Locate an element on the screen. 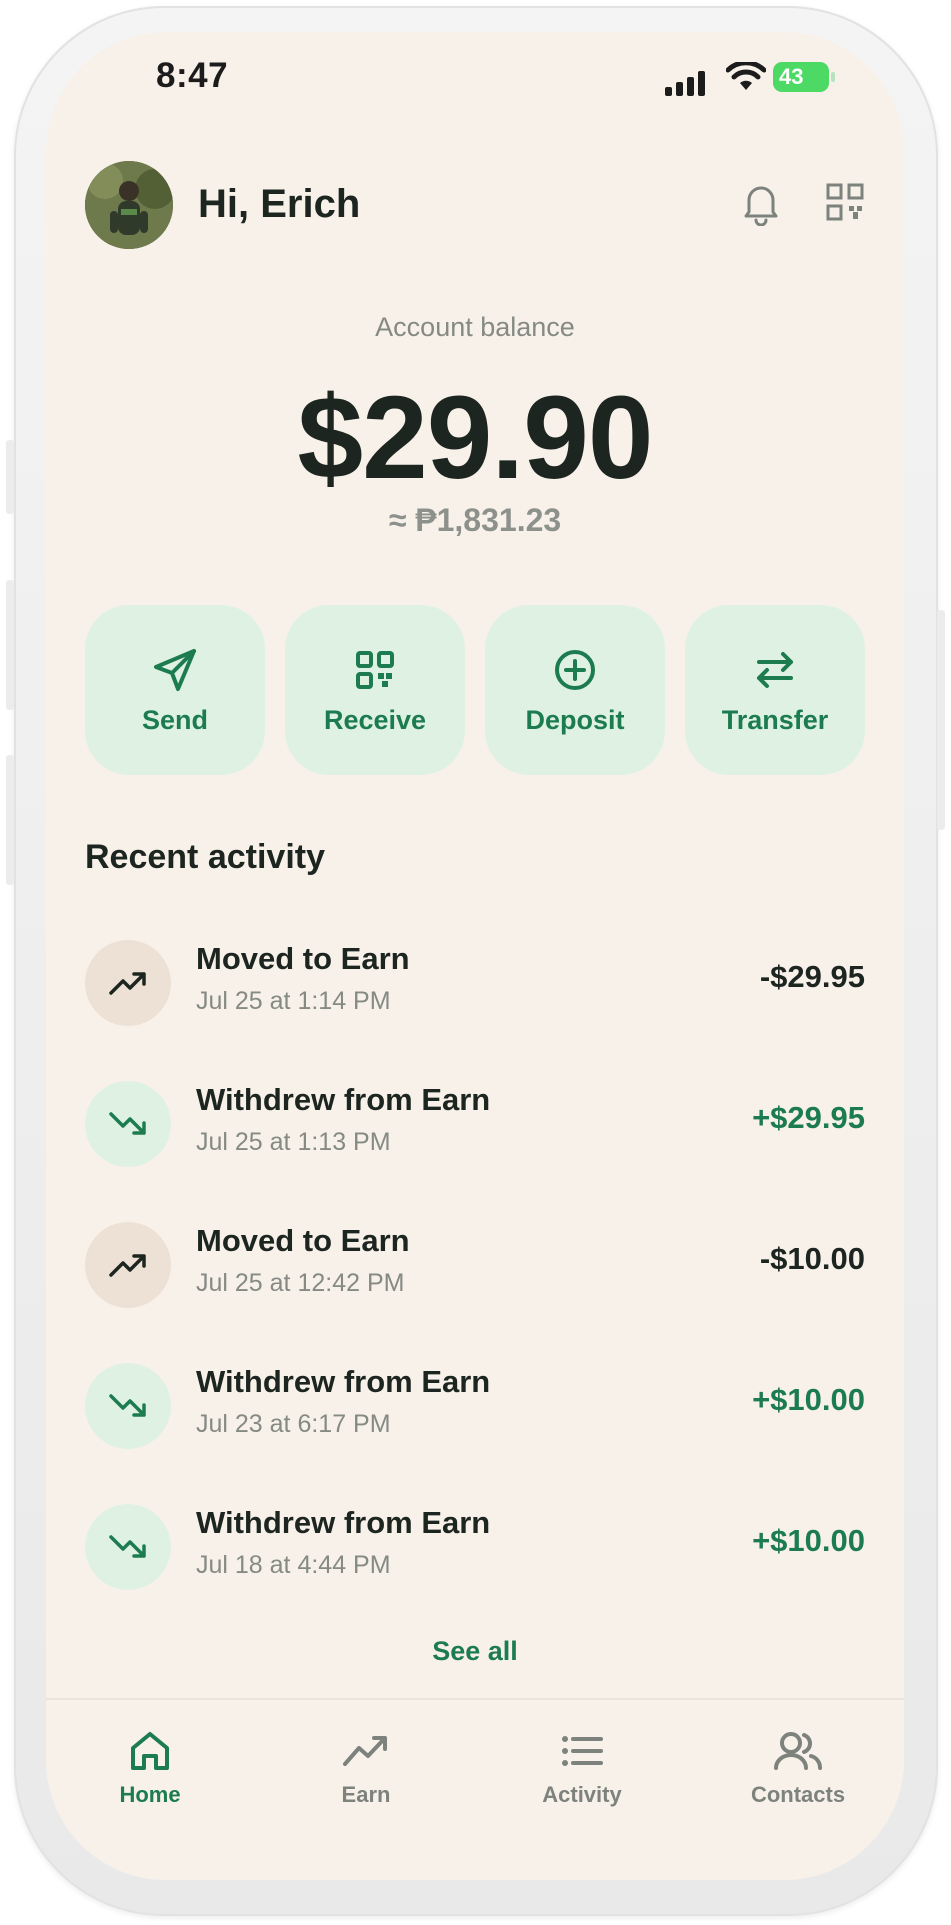 This screenshot has height=1925, width=951. activity-date: Jul 25 at 1:14 PM is located at coordinates (293, 1001).